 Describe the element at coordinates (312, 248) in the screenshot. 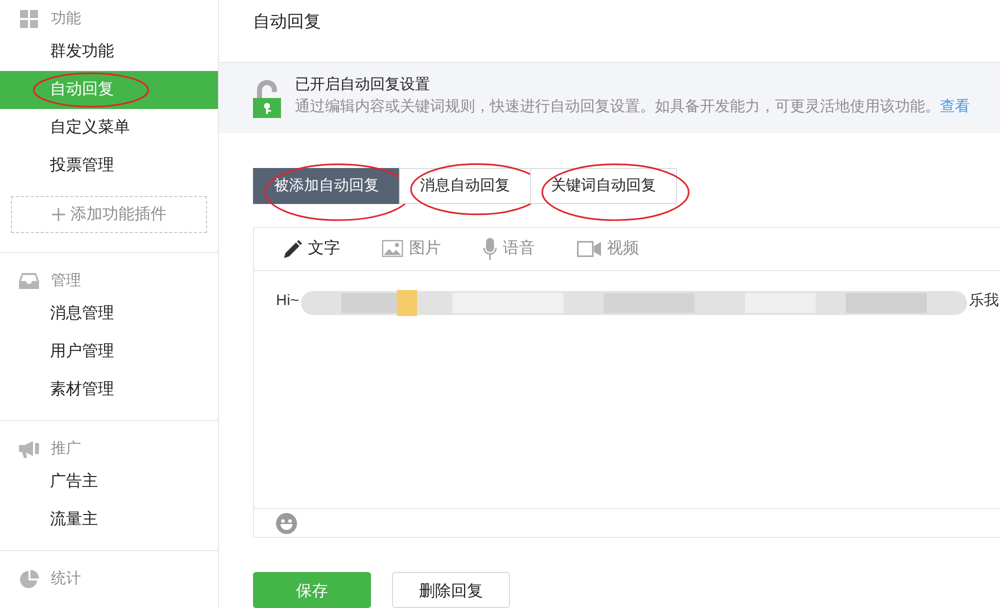

I see `media-type-tab: 文字` at that location.